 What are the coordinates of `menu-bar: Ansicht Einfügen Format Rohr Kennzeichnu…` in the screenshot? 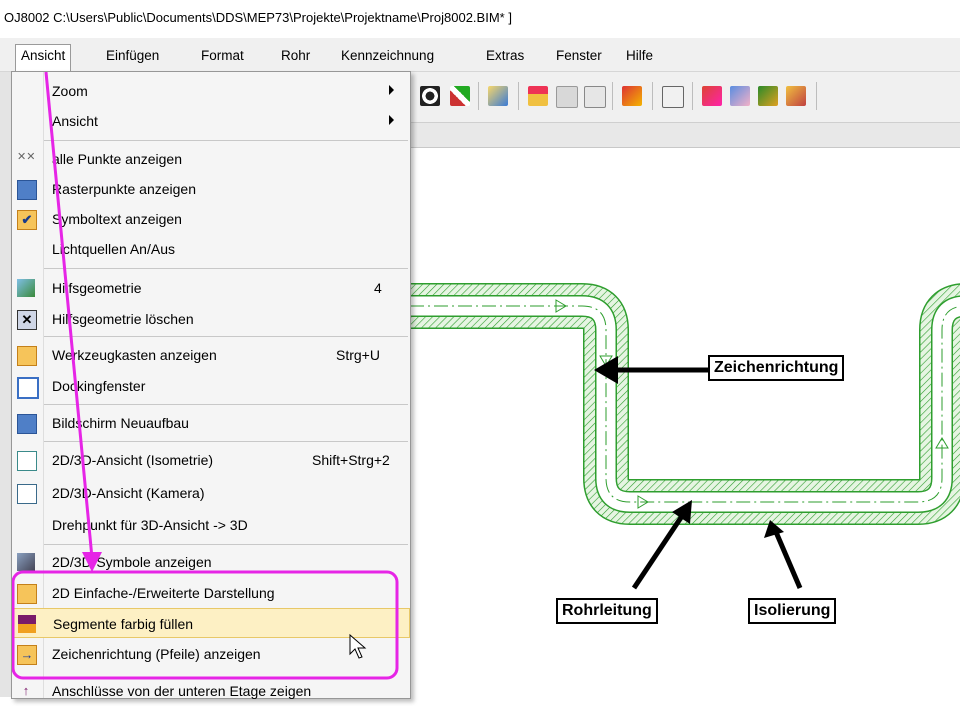 It's located at (480, 55).